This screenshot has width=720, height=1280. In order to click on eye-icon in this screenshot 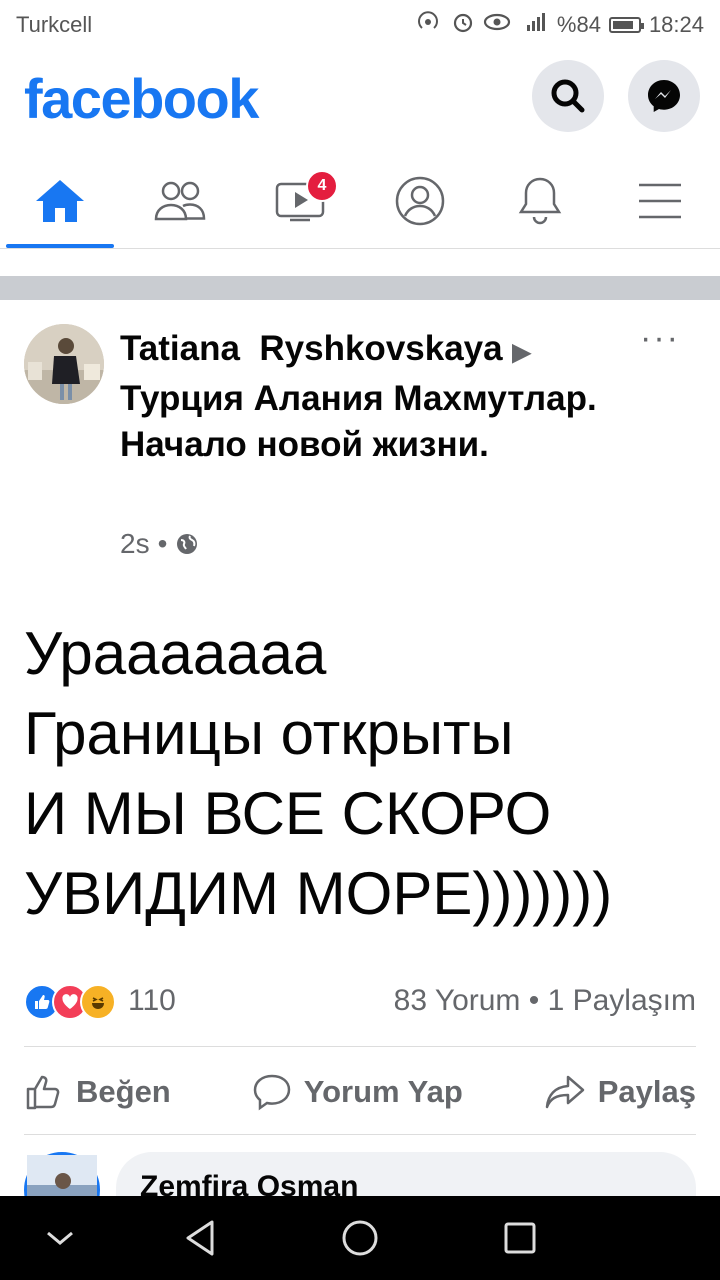, I will do `click(497, 25)`.